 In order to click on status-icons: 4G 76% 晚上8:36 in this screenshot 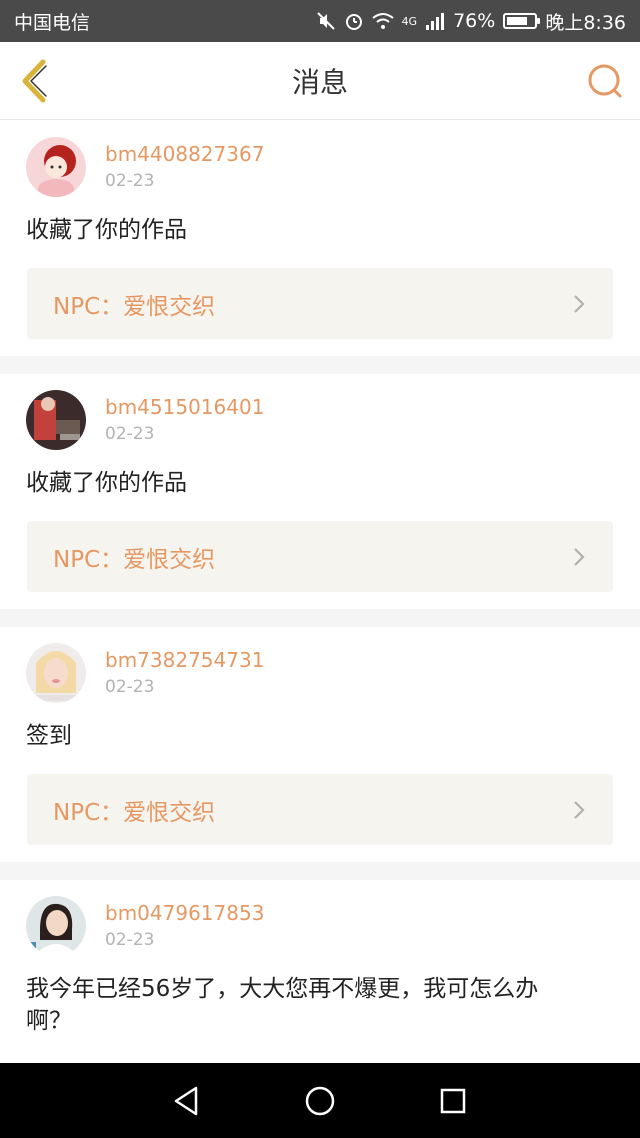, I will do `click(471, 21)`.